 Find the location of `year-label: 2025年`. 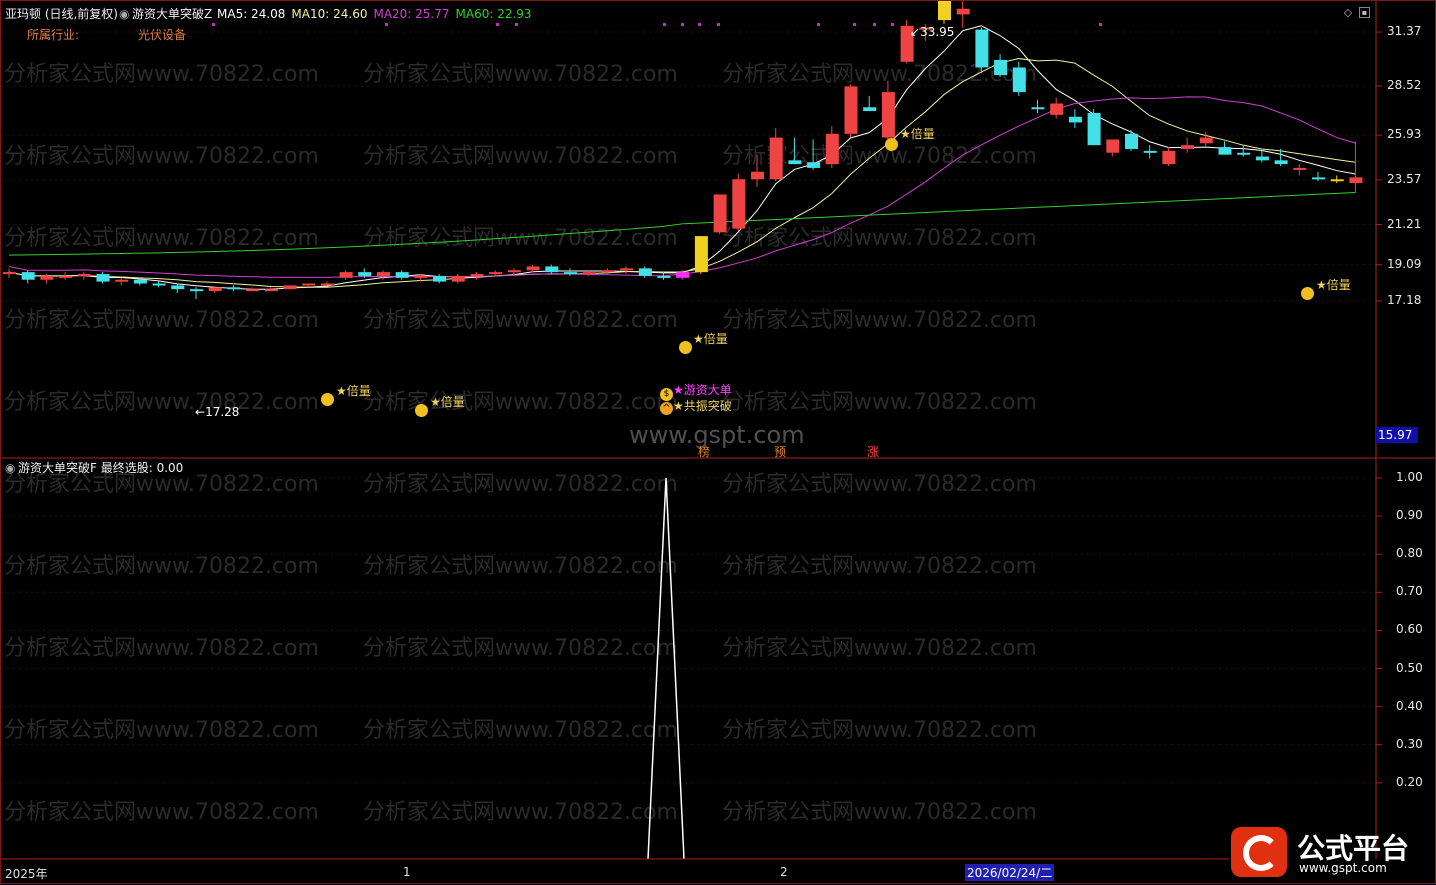

year-label: 2025年 is located at coordinates (26, 874).